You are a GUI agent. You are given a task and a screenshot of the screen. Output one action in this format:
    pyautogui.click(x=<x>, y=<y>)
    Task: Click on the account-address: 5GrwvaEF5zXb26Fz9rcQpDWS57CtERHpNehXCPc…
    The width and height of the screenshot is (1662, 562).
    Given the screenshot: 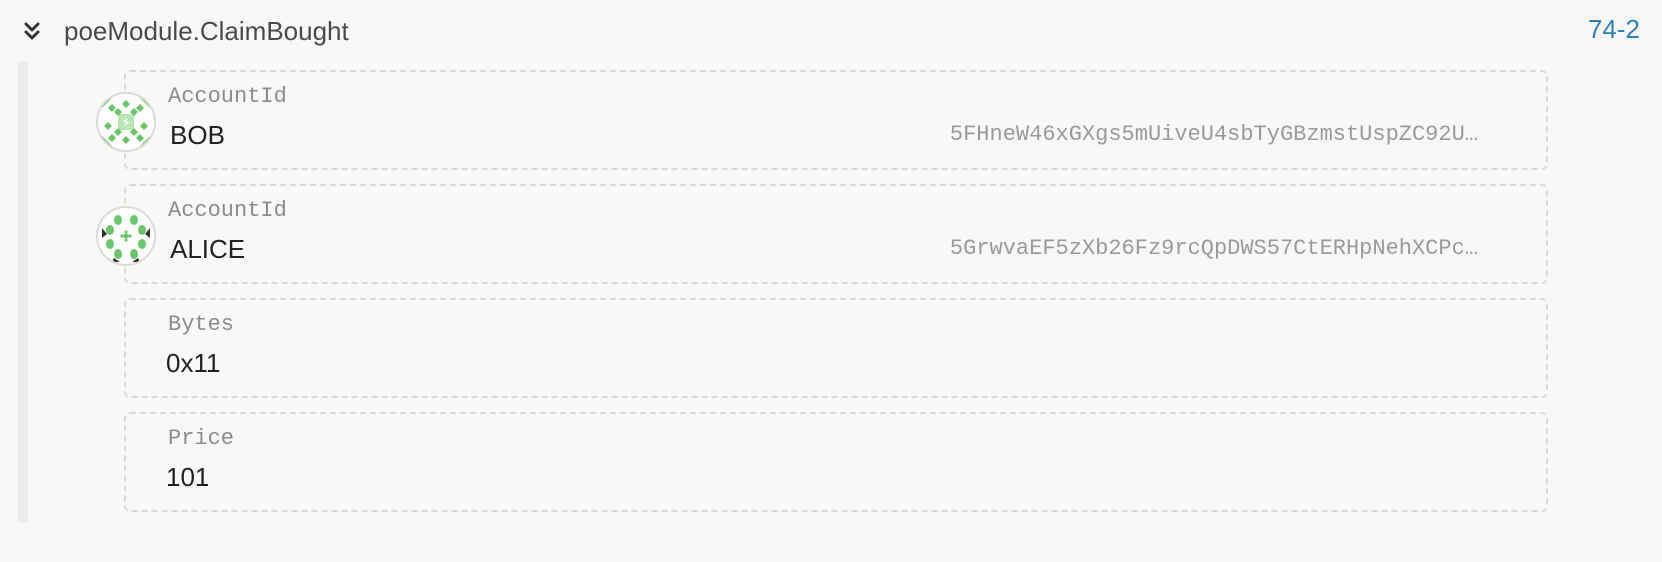 What is the action you would take?
    pyautogui.click(x=1214, y=248)
    